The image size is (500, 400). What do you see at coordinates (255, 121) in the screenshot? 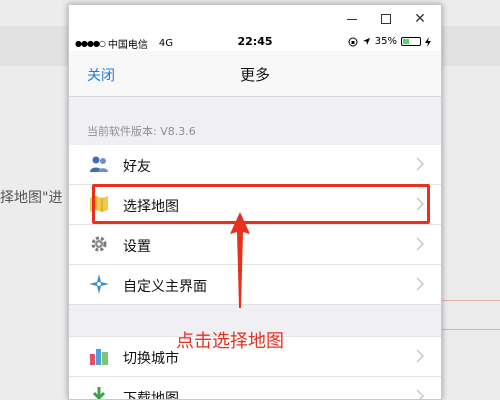
I see `version-label: 当前软件版本: V8.3.6` at bounding box center [255, 121].